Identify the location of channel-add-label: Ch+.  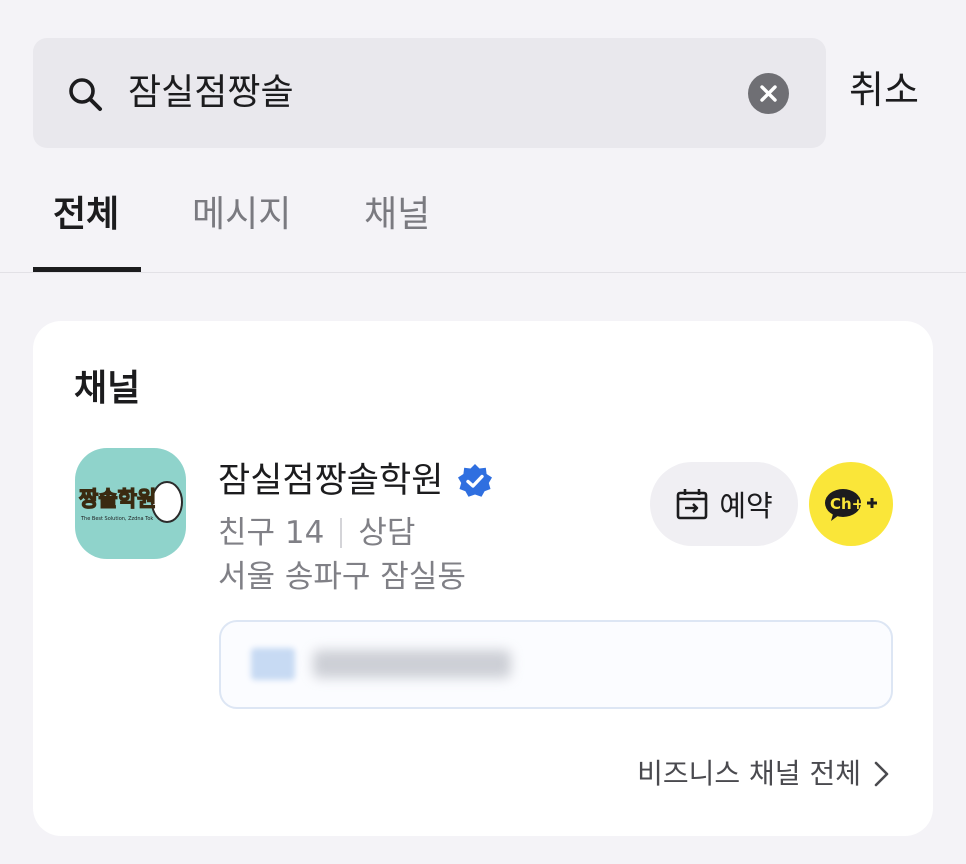
(847, 504).